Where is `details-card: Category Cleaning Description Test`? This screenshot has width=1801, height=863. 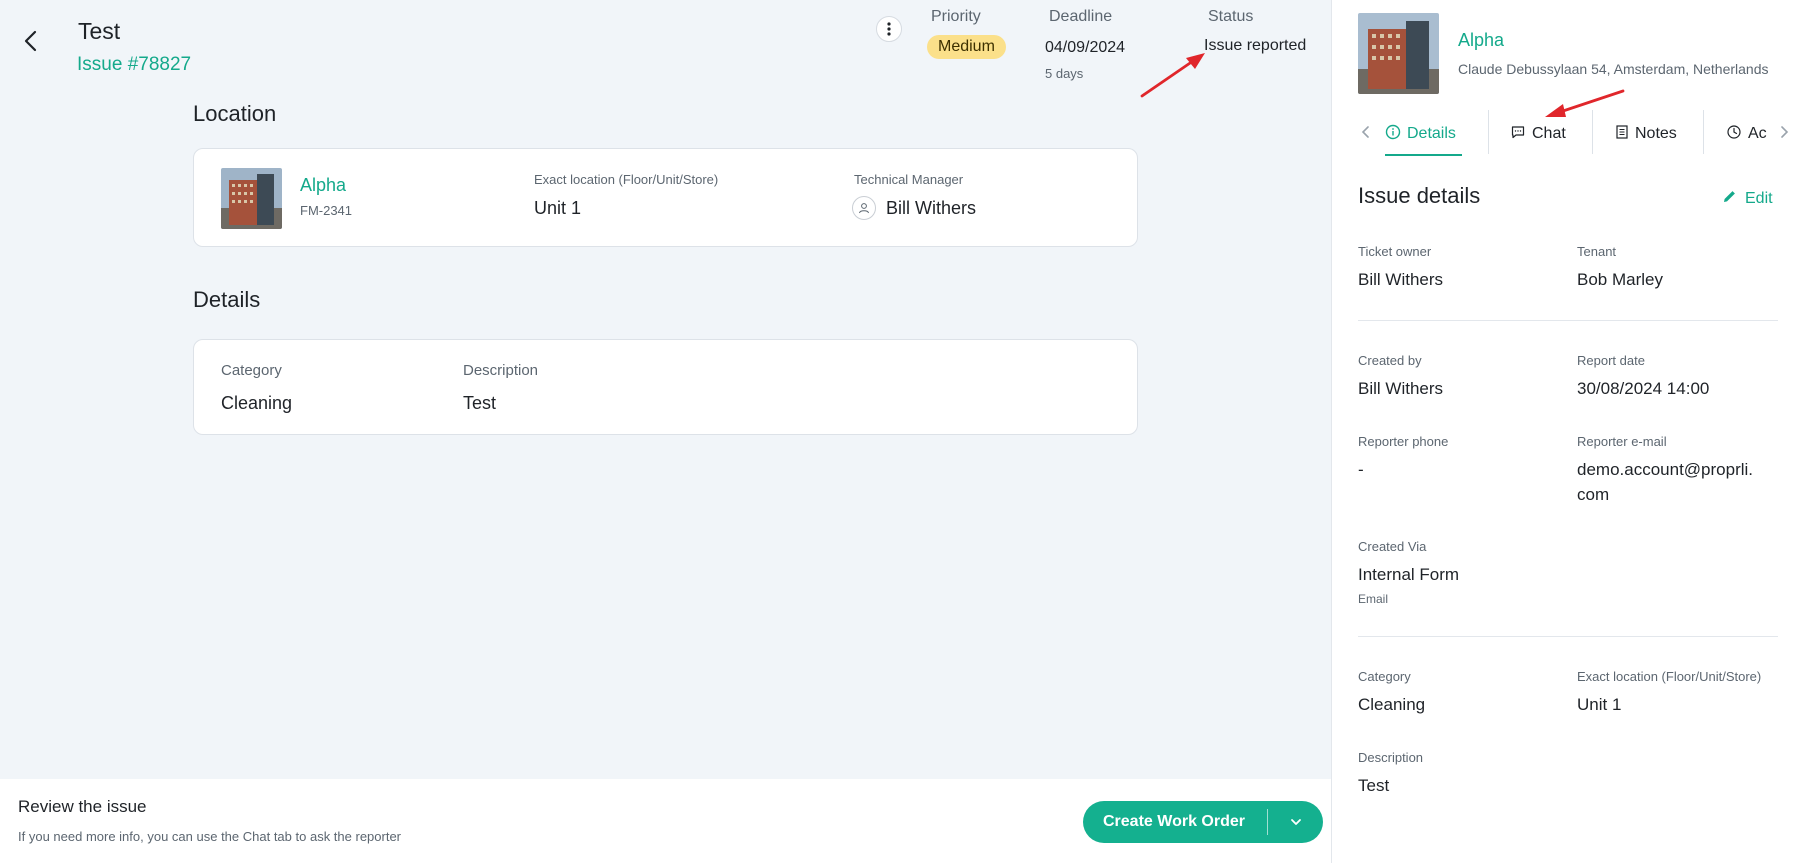
details-card: Category Cleaning Description Test is located at coordinates (665, 387).